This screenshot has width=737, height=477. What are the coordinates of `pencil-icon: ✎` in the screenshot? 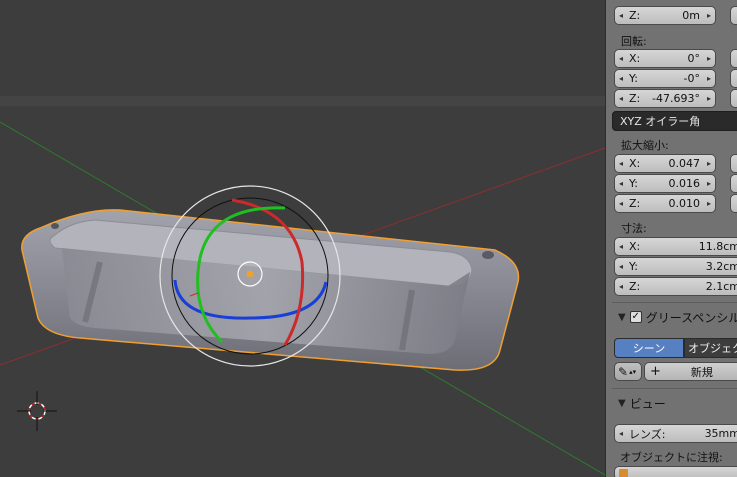 It's located at (623, 371).